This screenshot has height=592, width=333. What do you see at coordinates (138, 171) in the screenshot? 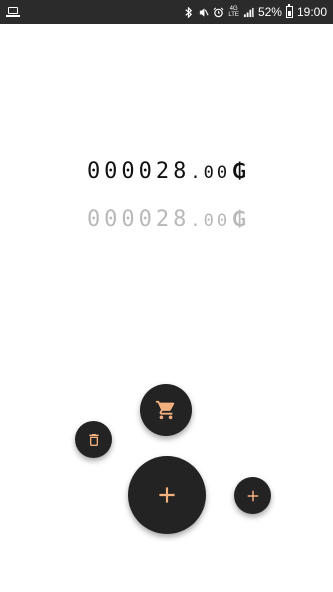
I see `balance-primary-integer: 000028` at bounding box center [138, 171].